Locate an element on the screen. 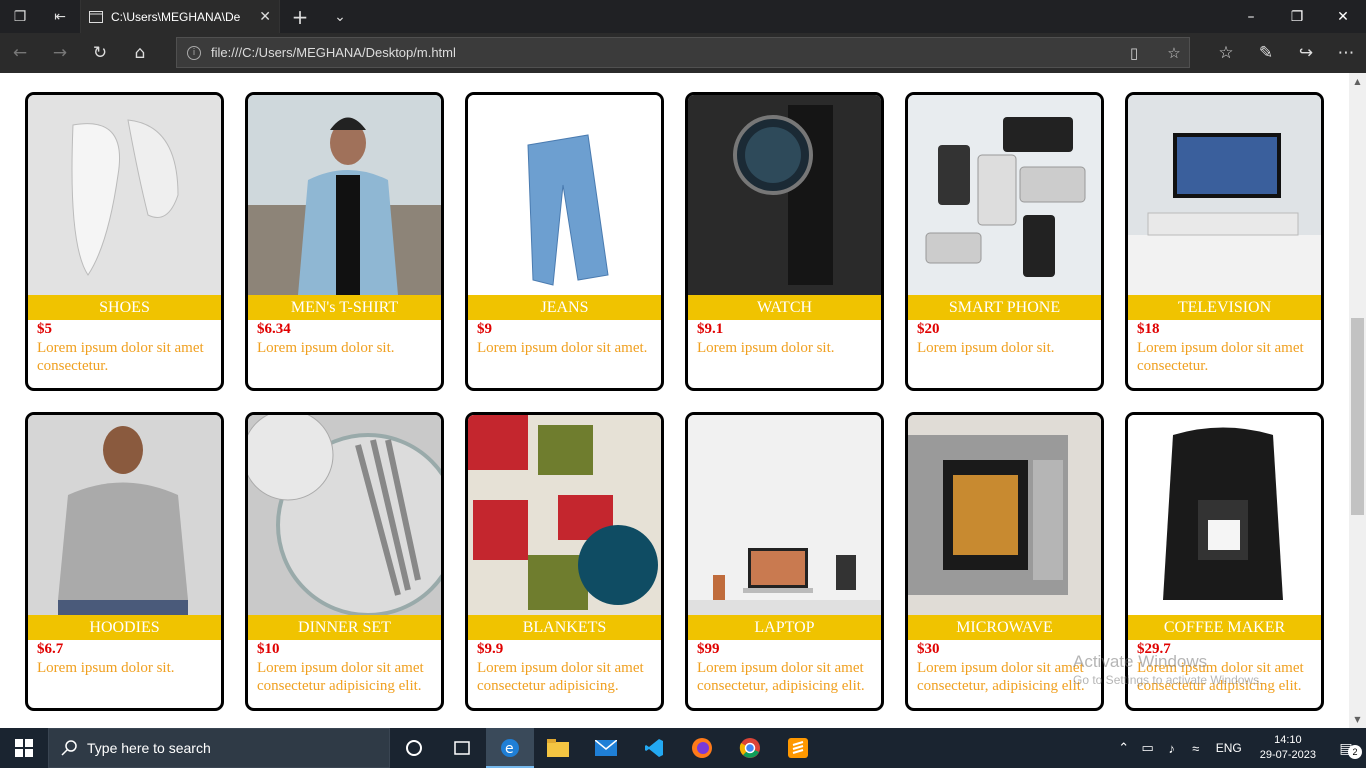 Image resolution: width=1366 pixels, height=768 pixels. product-name: SMART PHONE is located at coordinates (1004, 307).